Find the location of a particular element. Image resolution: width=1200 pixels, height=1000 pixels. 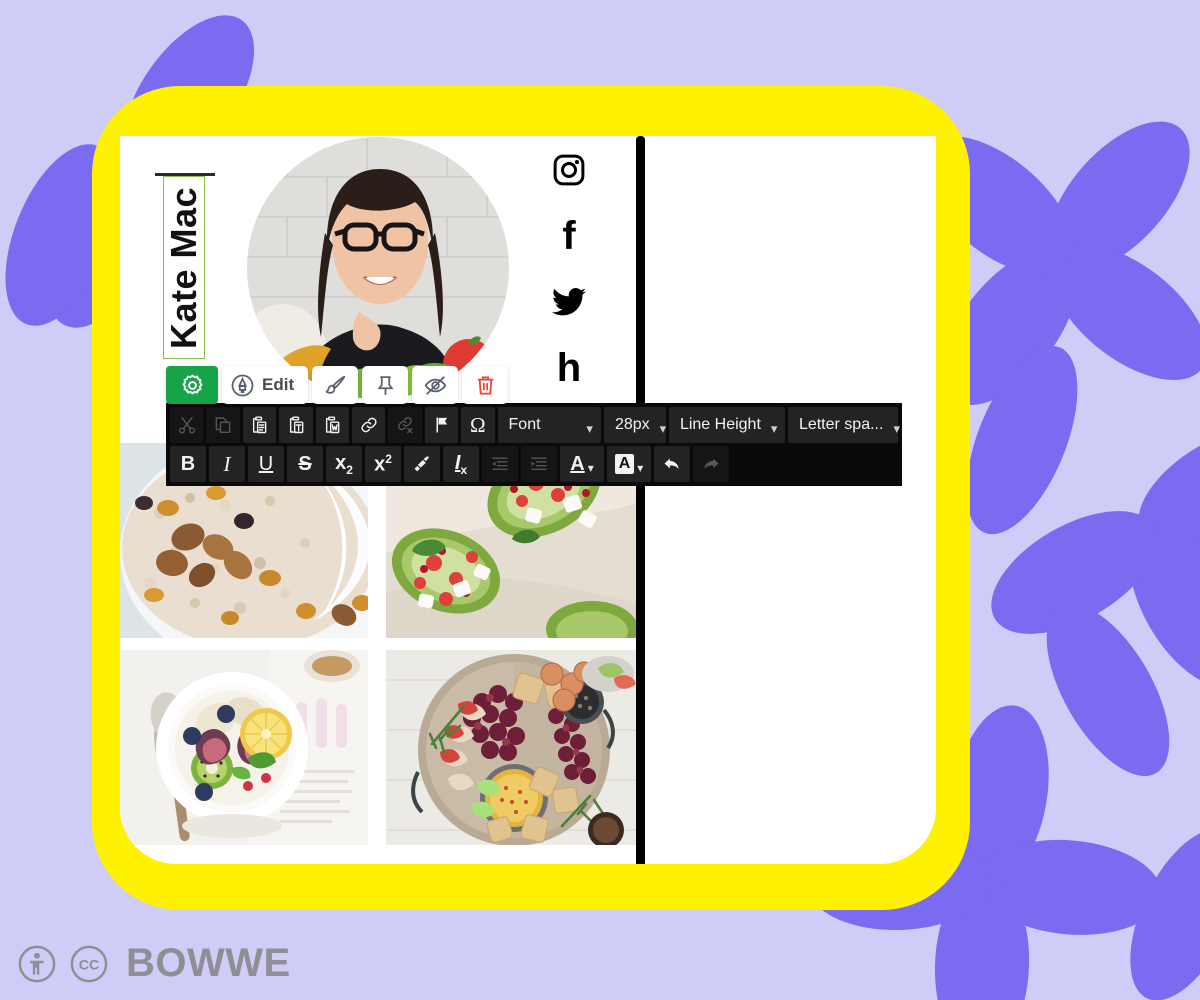

link-icon is located at coordinates (369, 425).